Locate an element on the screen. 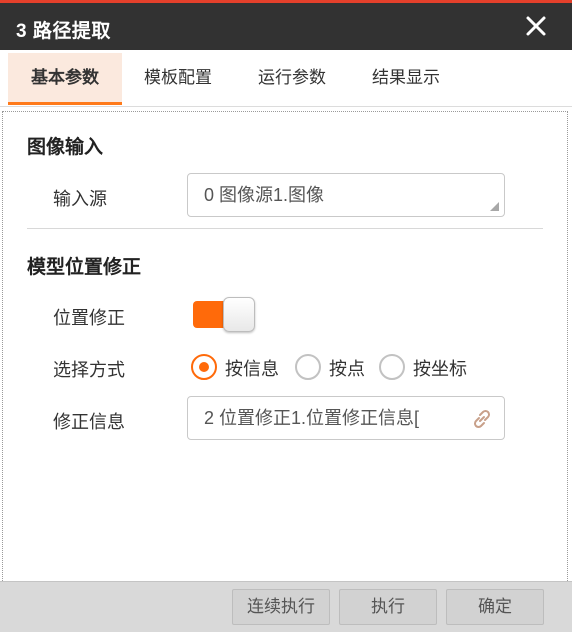 The width and height of the screenshot is (572, 632). continuous-execute-button: 连续执行 is located at coordinates (281, 607).